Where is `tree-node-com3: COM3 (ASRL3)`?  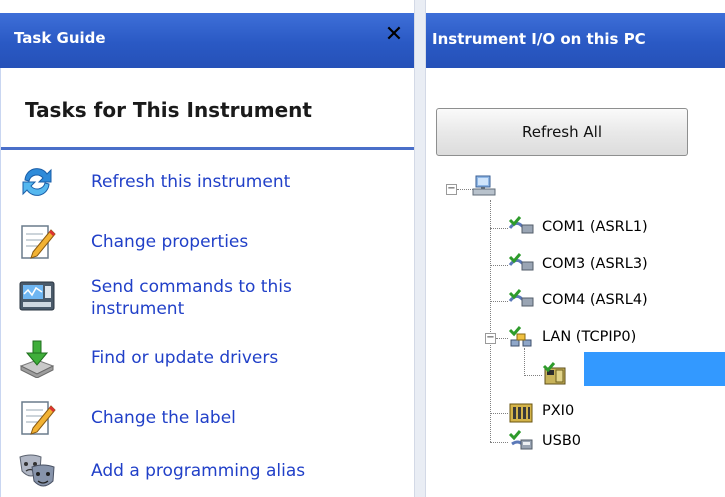
tree-node-com3: COM3 (ASRL3) is located at coordinates (615, 265).